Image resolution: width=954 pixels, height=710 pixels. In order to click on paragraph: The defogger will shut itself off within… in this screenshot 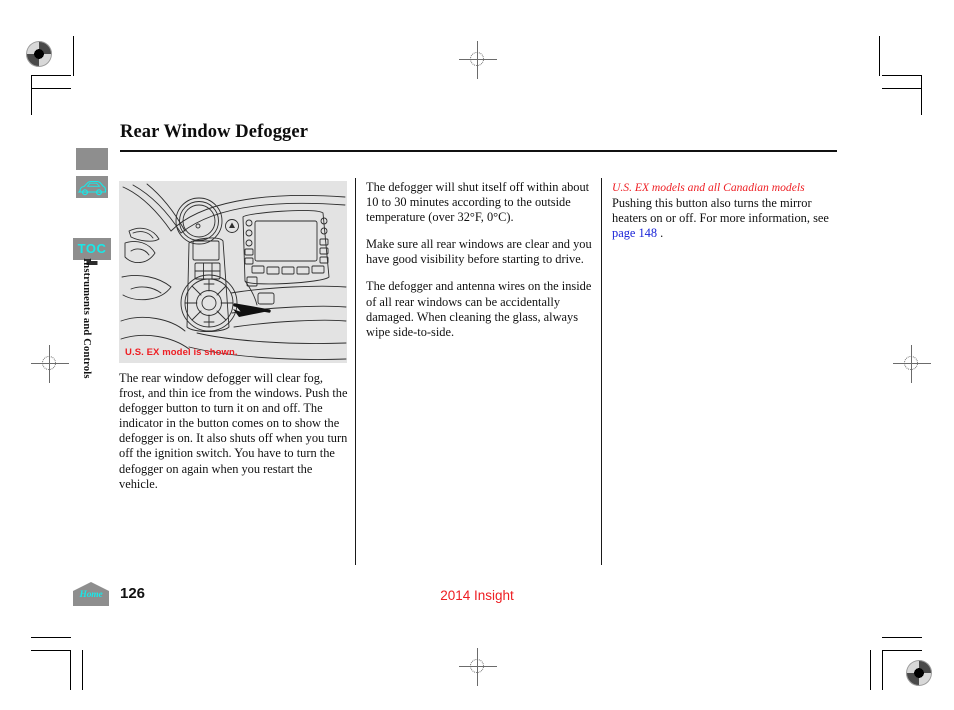, I will do `click(478, 202)`.